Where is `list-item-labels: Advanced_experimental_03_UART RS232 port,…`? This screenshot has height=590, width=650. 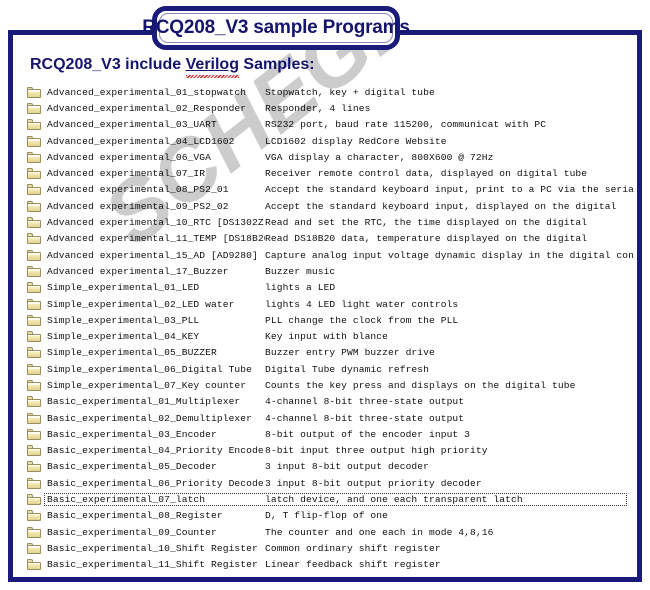 list-item-labels: Advanced_experimental_03_UART RS232 port,… is located at coordinates (335, 124).